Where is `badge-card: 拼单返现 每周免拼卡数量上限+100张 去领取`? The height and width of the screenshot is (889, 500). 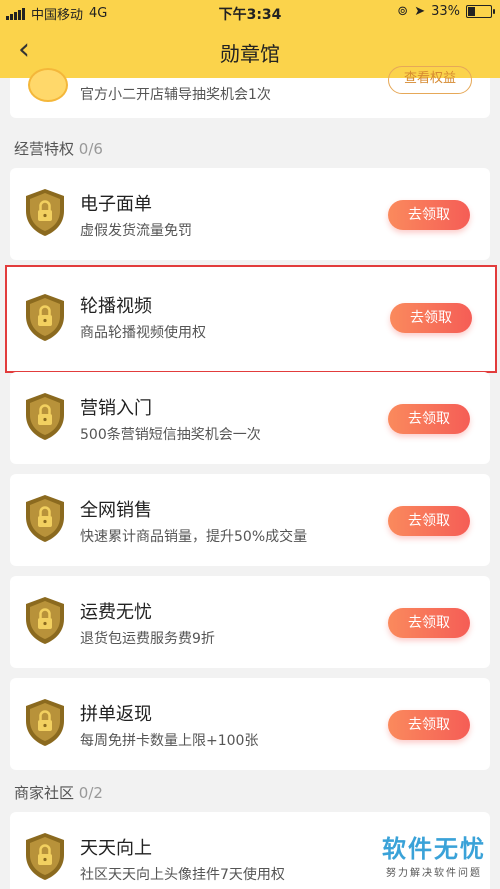 badge-card: 拼单返现 每周免拼卡数量上限+100张 去领取 is located at coordinates (250, 724).